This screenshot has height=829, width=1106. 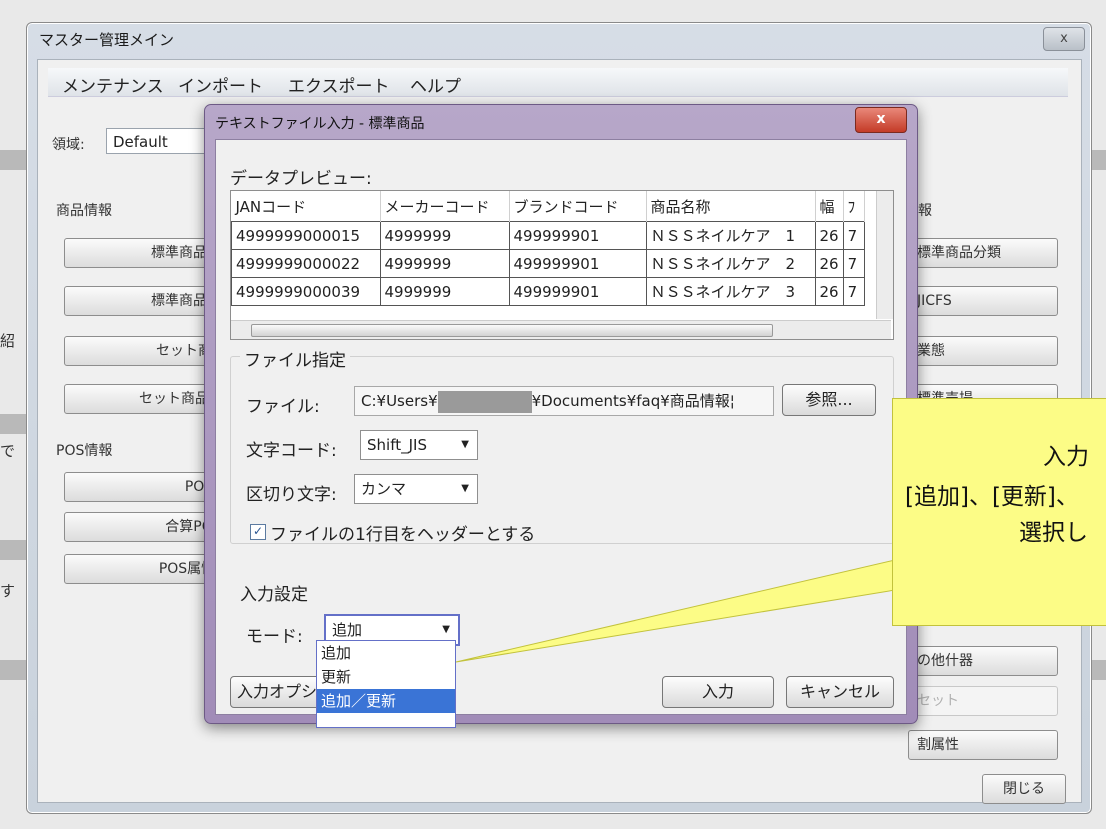 What do you see at coordinates (306, 206) in the screenshot?
I see `col-jan: JANコード` at bounding box center [306, 206].